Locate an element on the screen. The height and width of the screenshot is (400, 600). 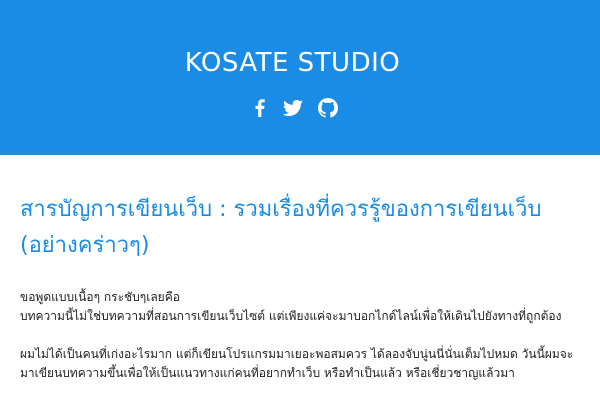
twitter-icon is located at coordinates (293, 108).